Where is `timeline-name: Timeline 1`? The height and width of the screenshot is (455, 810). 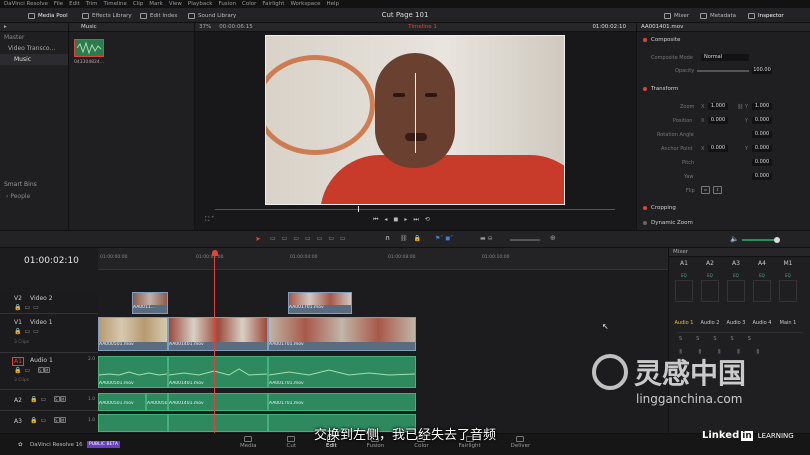 timeline-name: Timeline 1 is located at coordinates (422, 27).